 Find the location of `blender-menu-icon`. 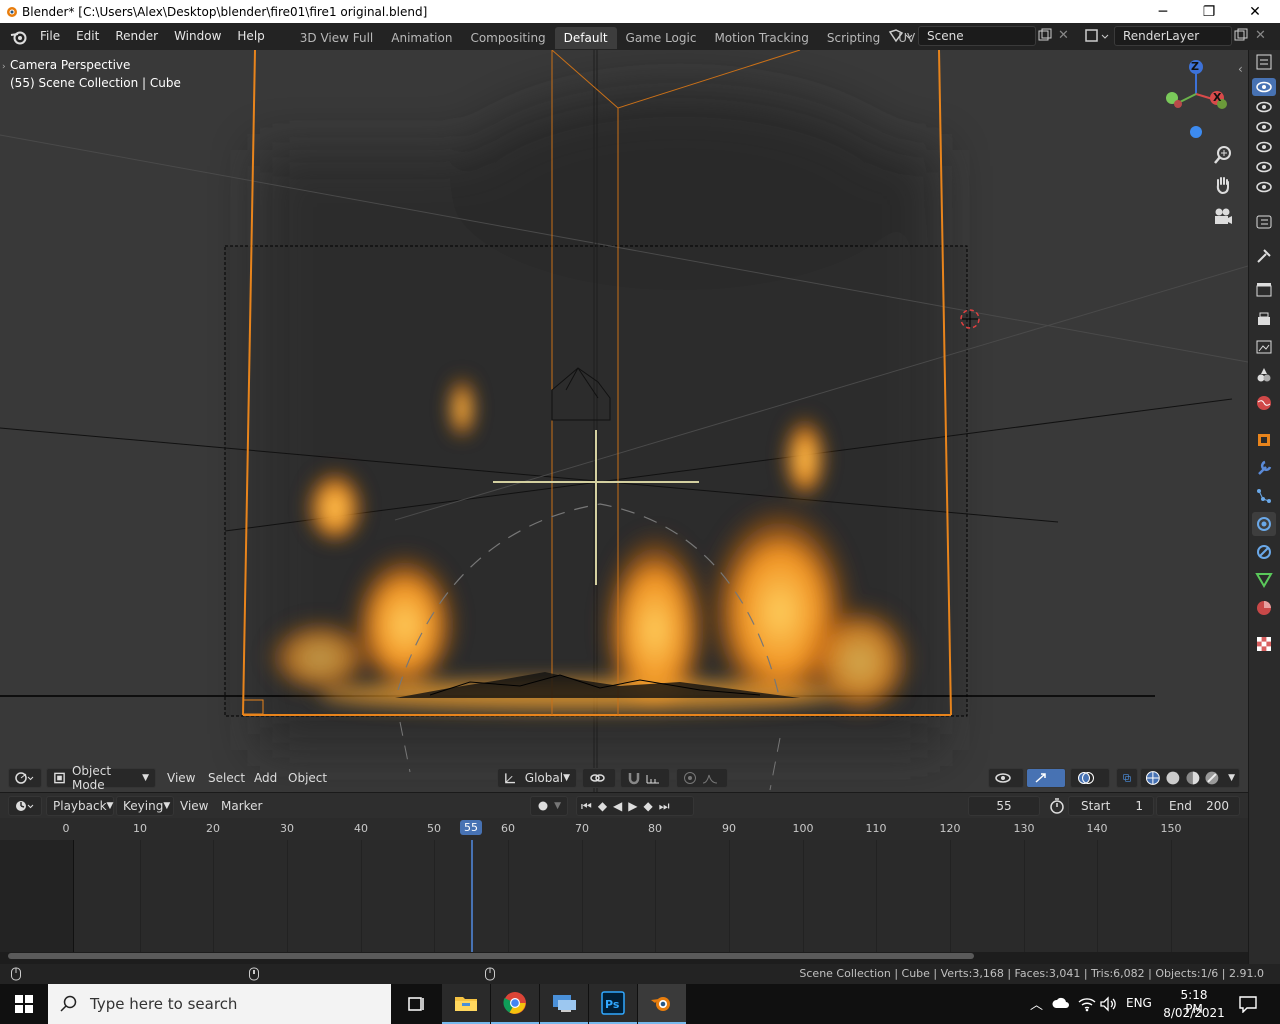

blender-menu-icon is located at coordinates (19, 37).